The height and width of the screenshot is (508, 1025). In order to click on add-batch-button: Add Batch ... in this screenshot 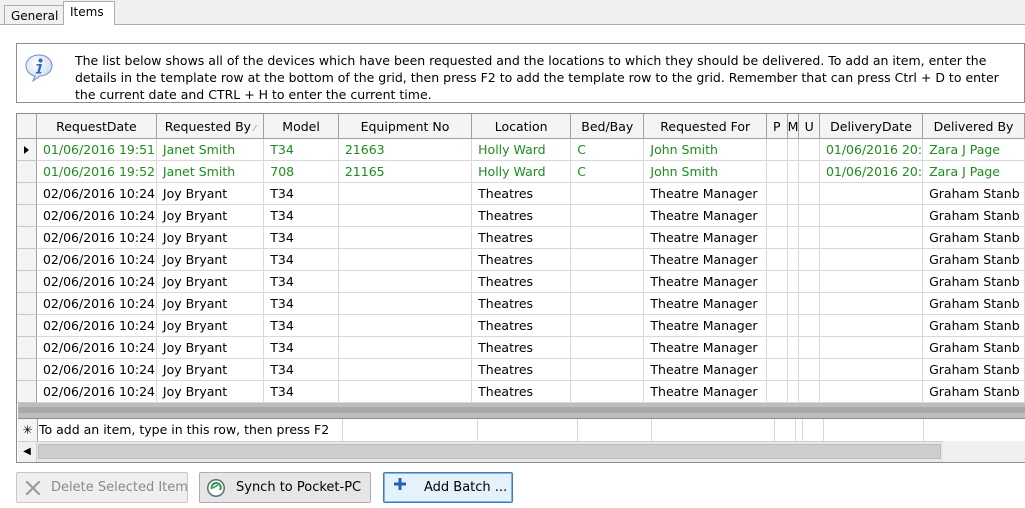, I will do `click(448, 487)`.